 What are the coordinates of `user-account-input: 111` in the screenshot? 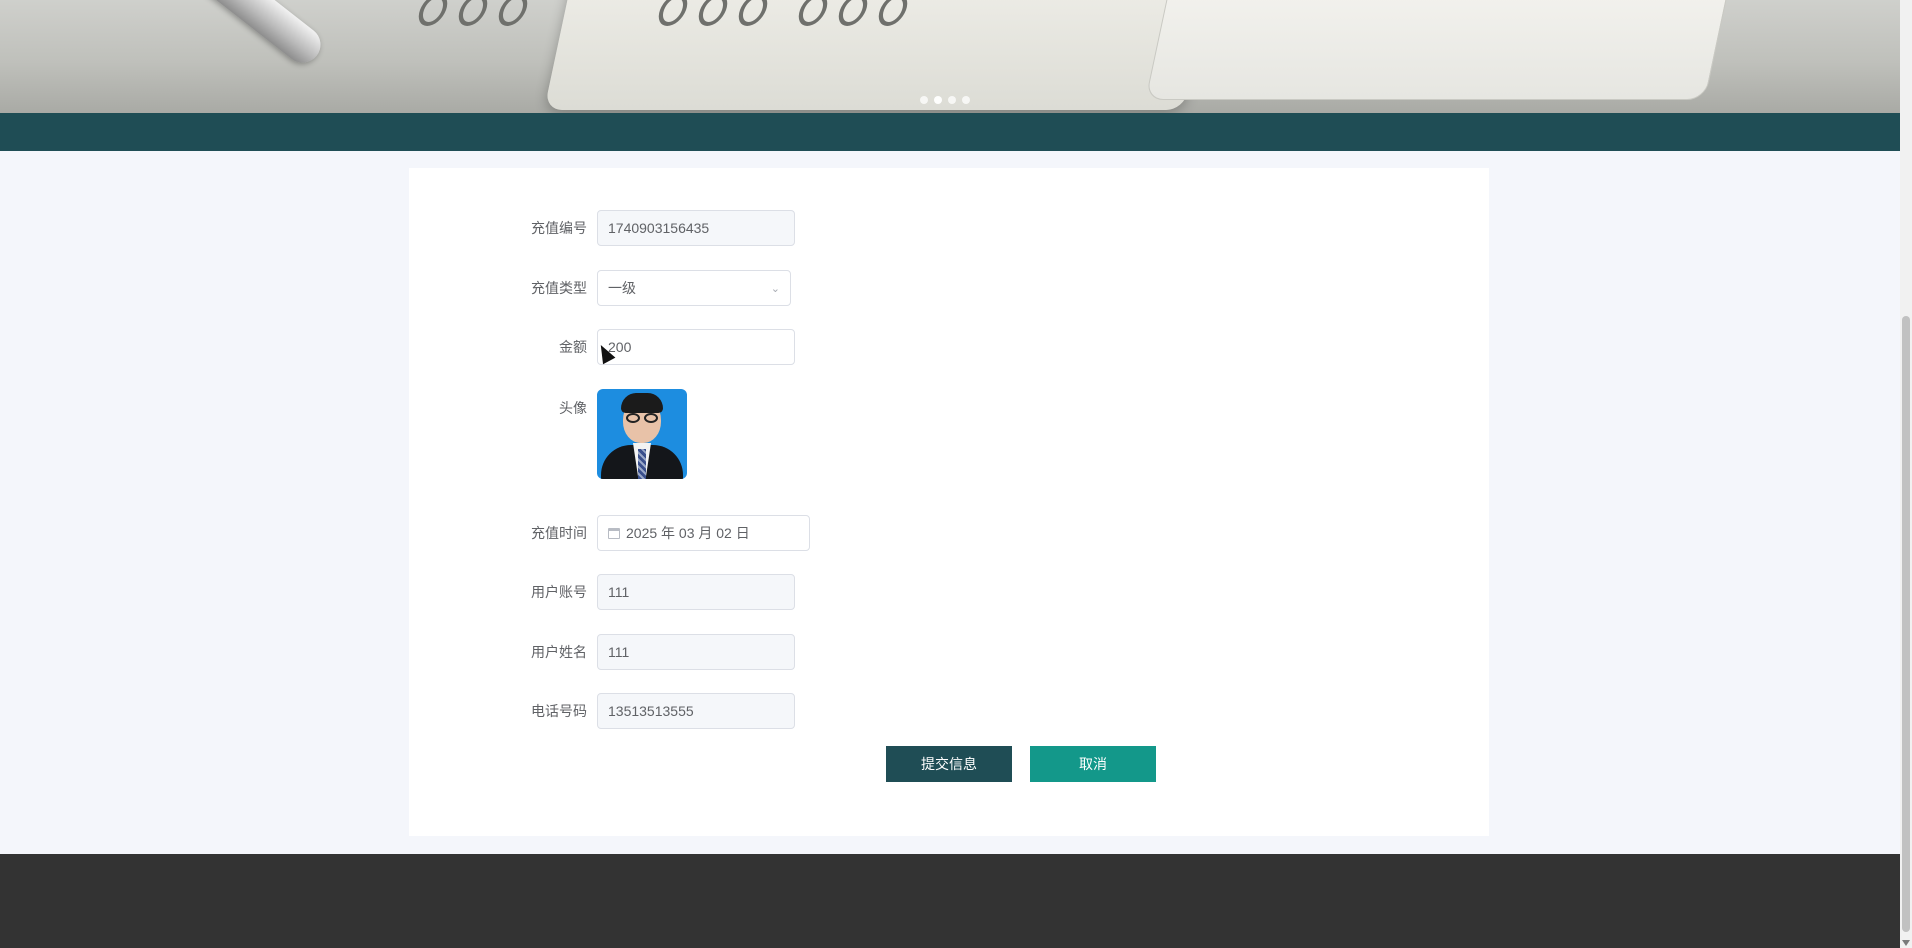 It's located at (696, 592).